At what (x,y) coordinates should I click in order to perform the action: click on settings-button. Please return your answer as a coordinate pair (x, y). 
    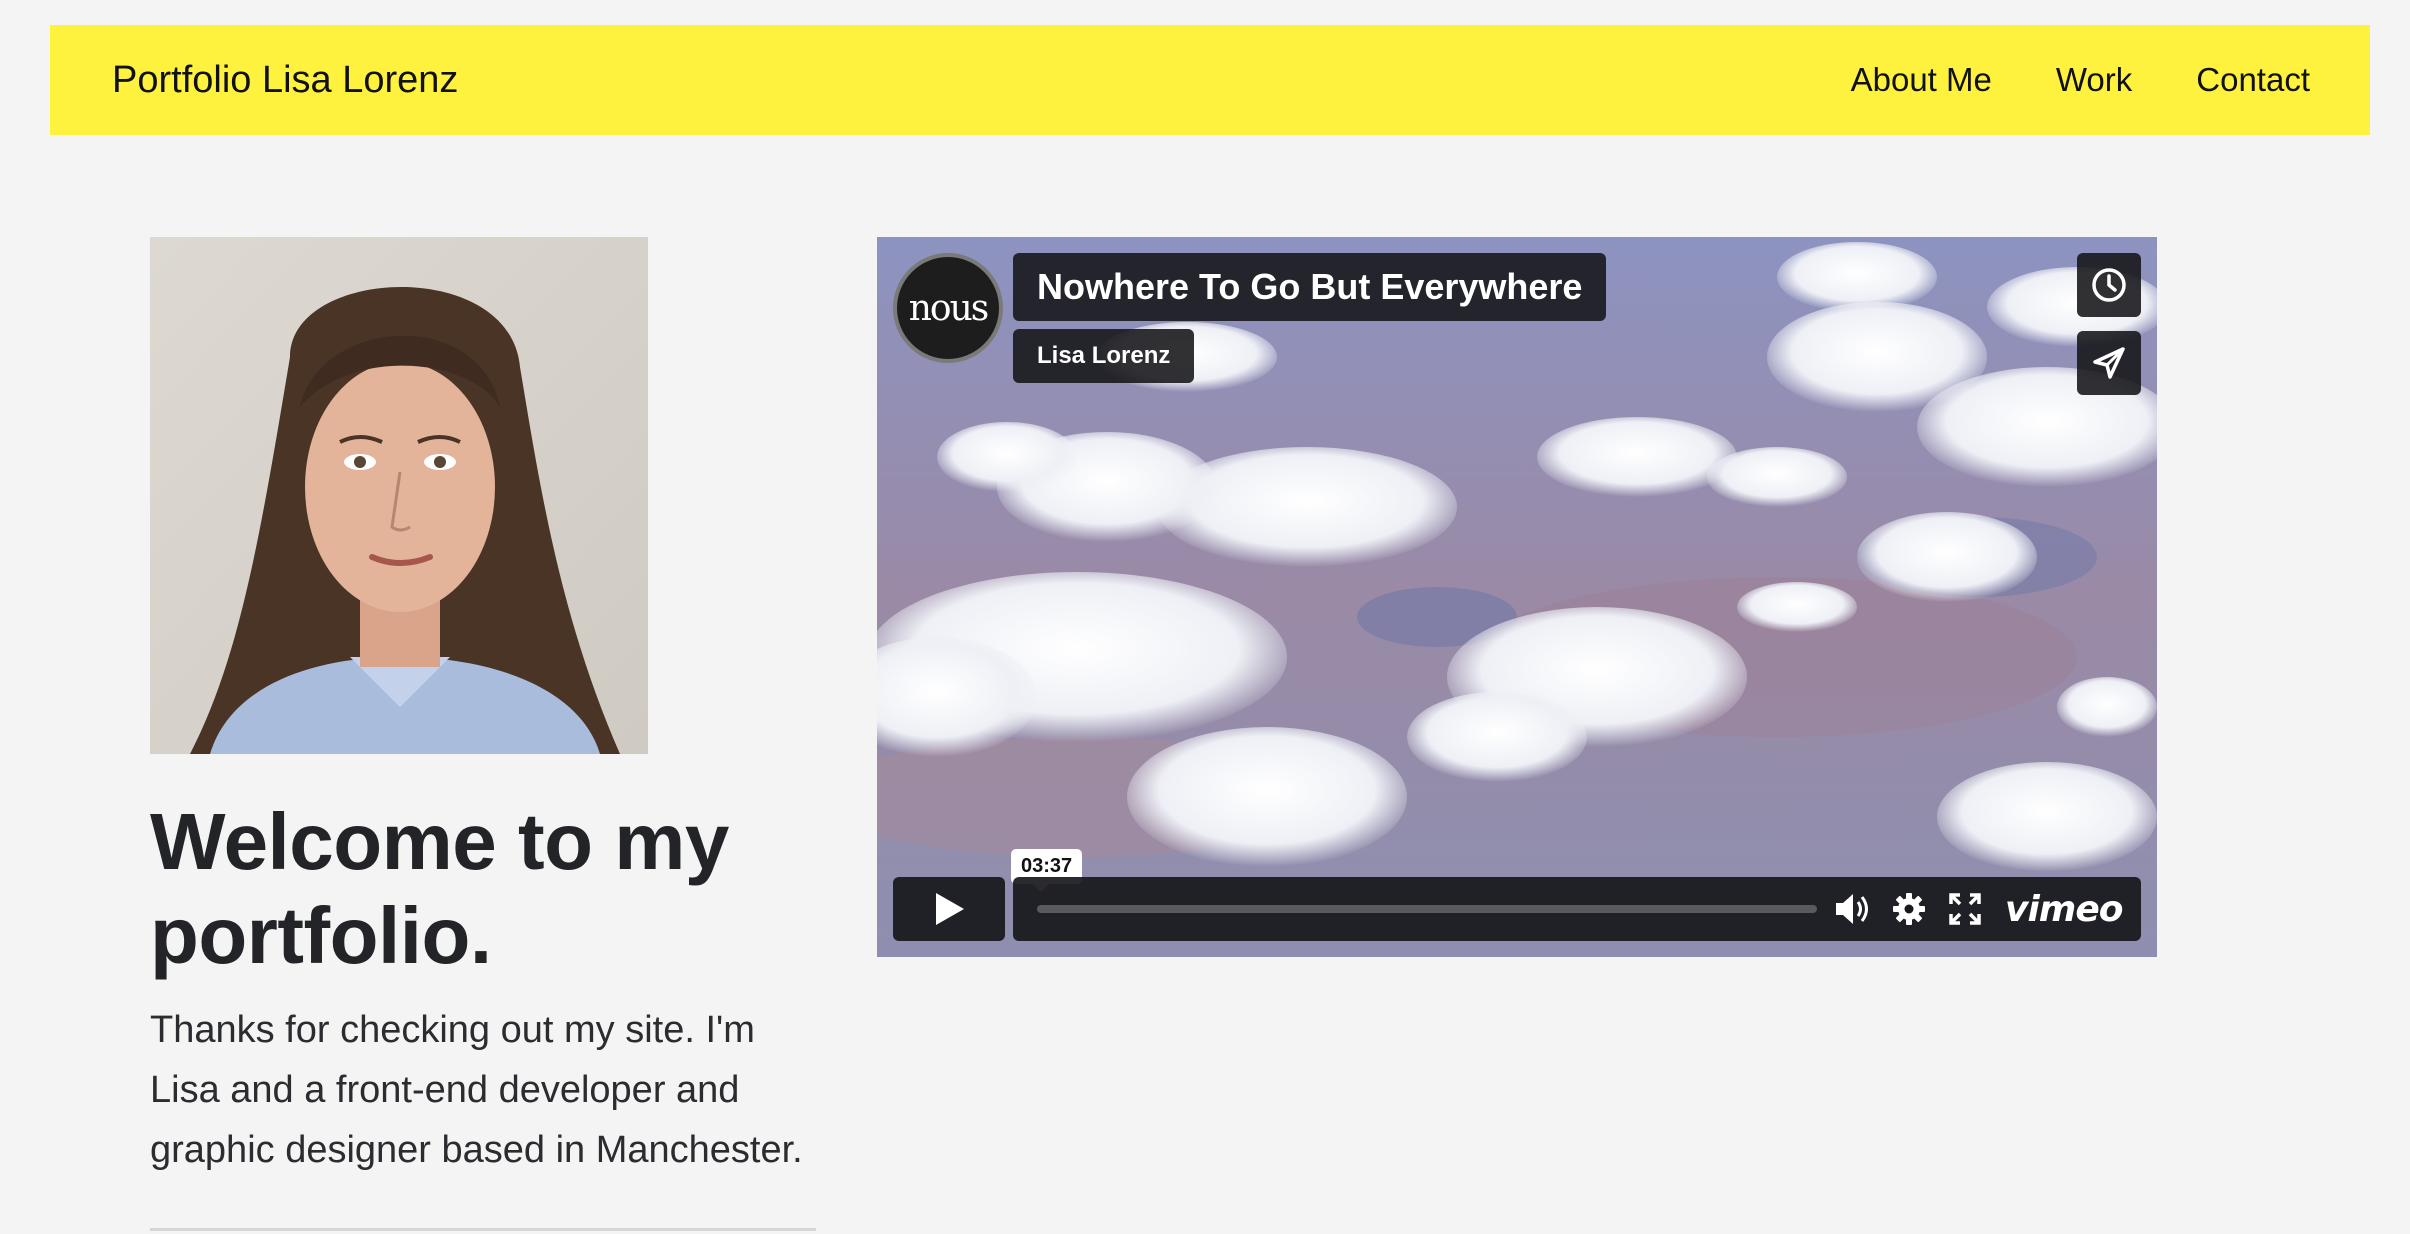
    Looking at the image, I should click on (1909, 909).